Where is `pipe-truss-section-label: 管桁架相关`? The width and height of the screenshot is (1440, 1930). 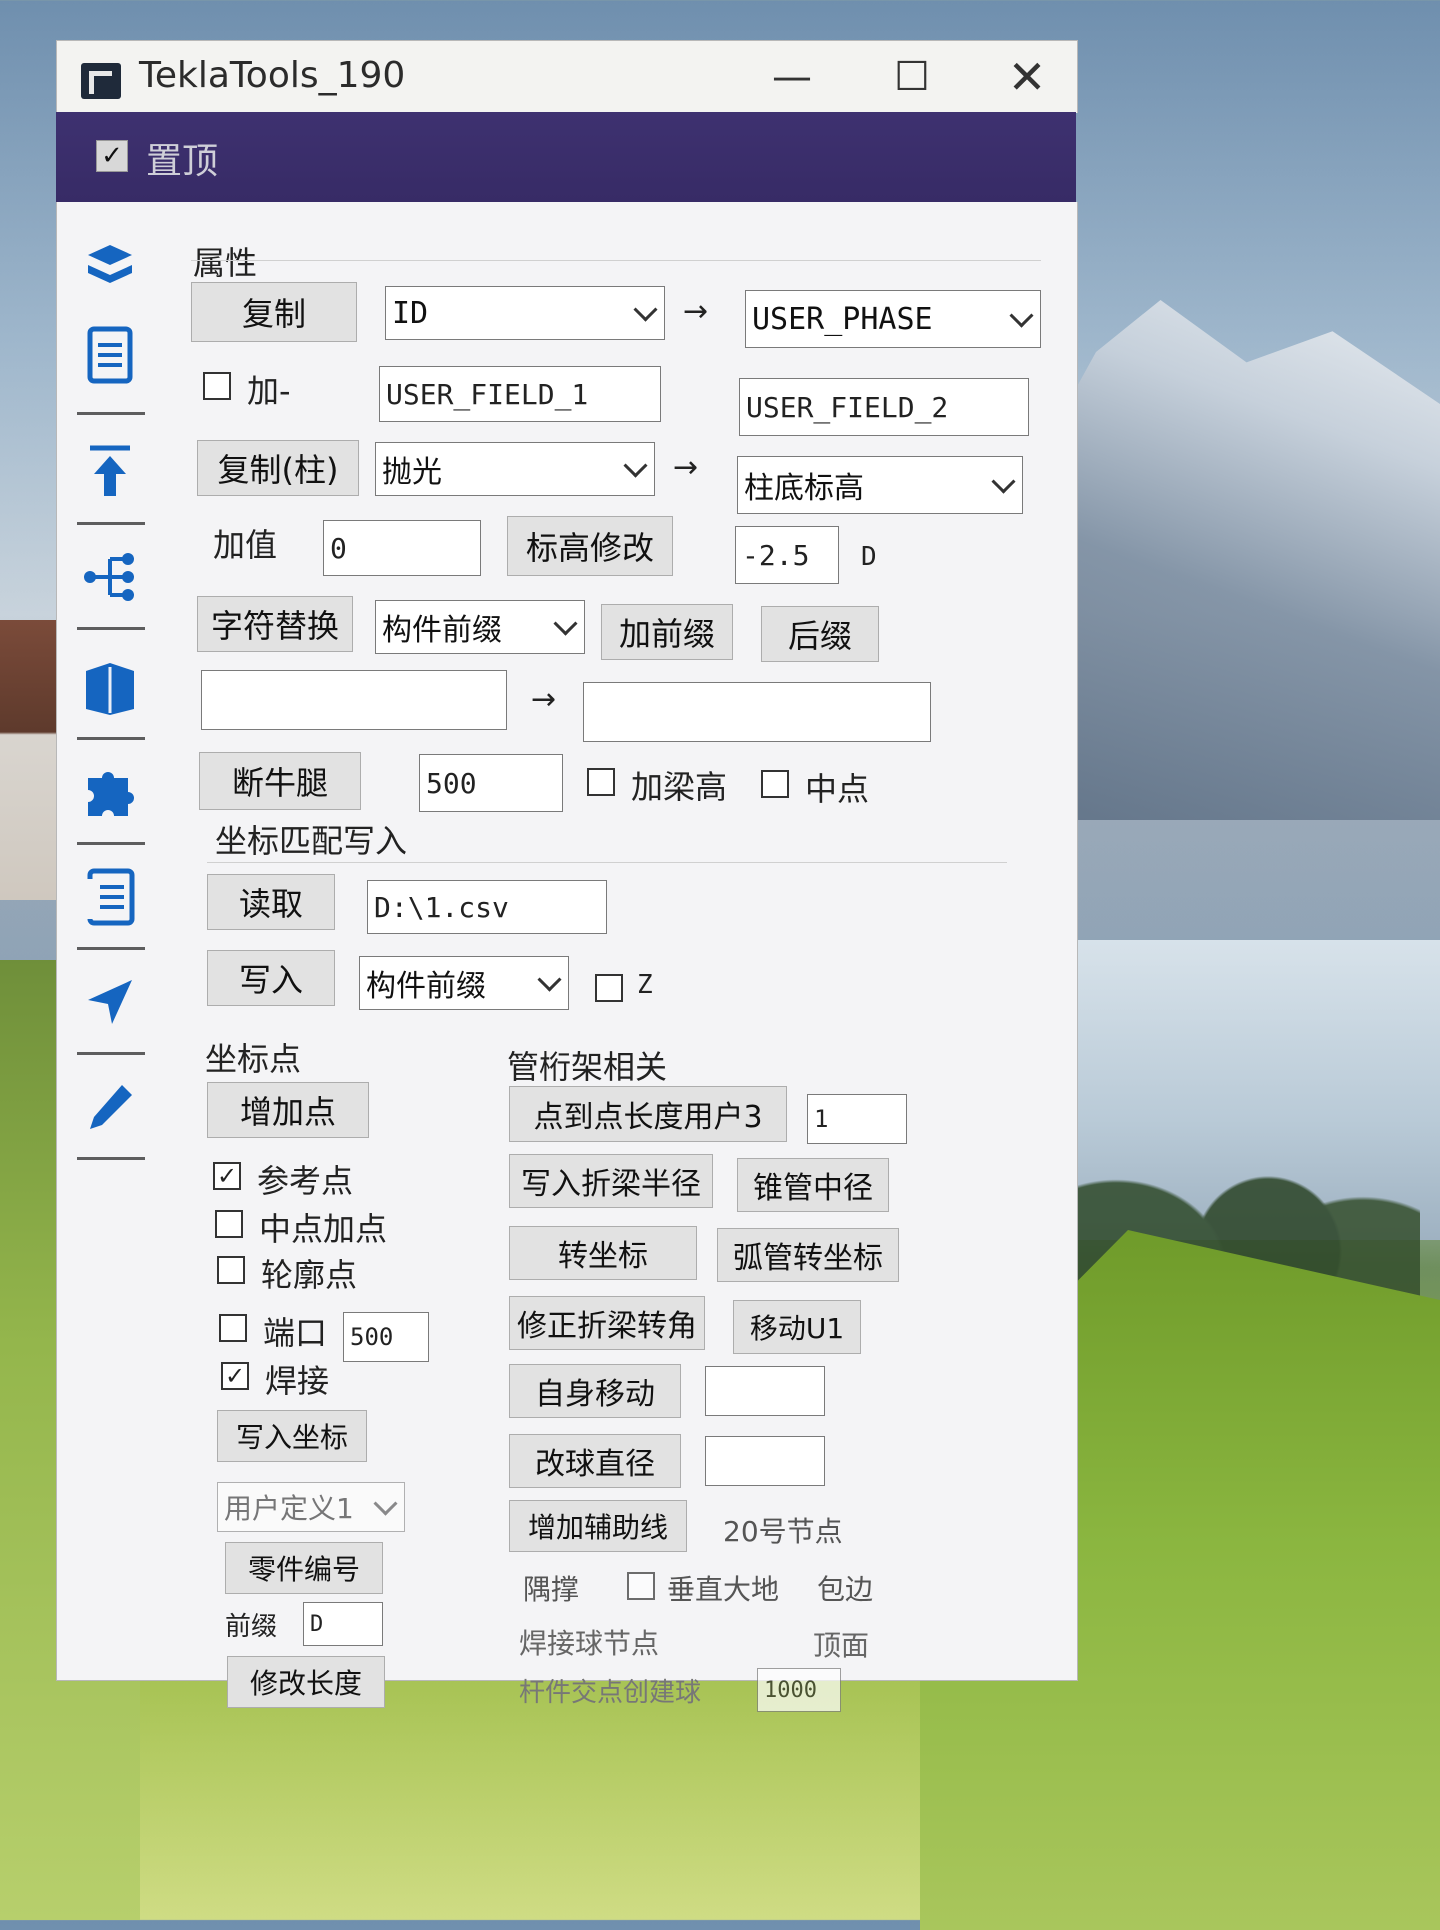 pipe-truss-section-label: 管桁架相关 is located at coordinates (587, 1067).